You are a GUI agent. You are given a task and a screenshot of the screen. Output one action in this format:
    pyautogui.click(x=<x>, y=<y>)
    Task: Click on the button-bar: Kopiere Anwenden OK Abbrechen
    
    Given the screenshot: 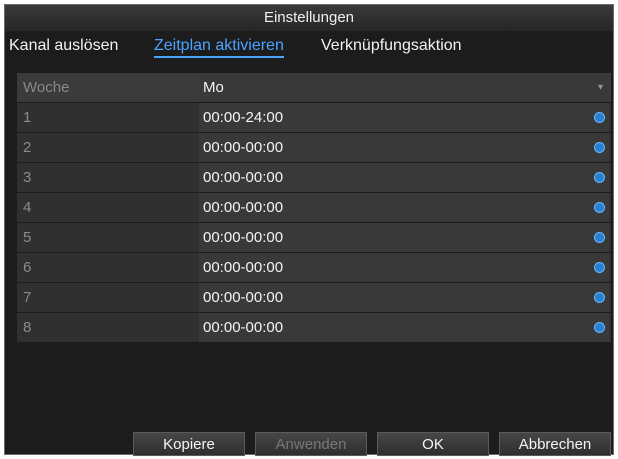 What is the action you would take?
    pyautogui.click(x=309, y=444)
    